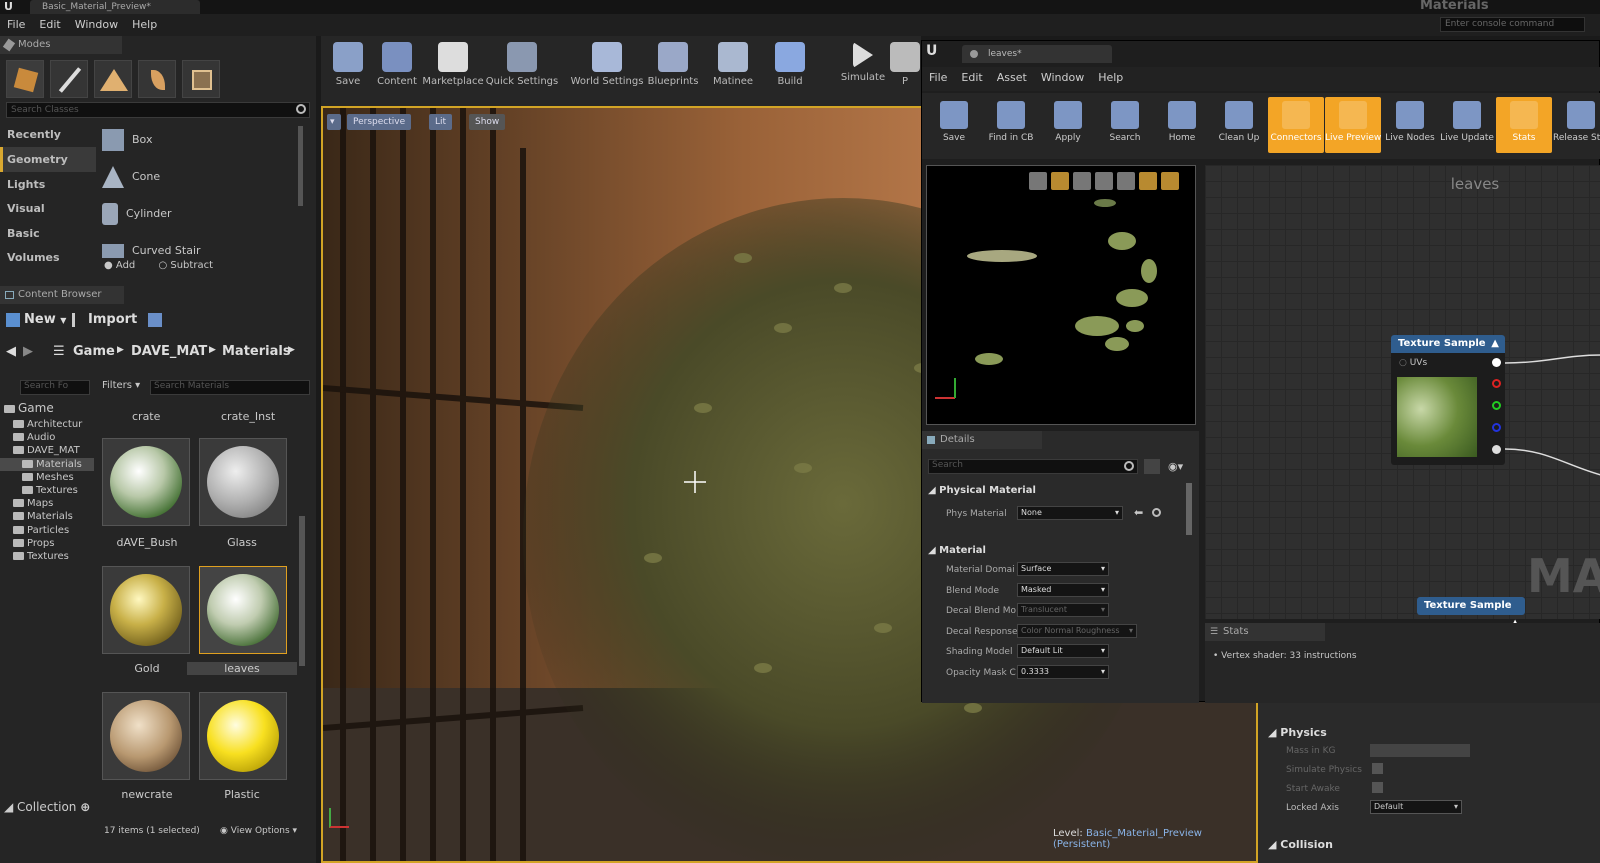  What do you see at coordinates (348, 64) in the screenshot?
I see `toolbar-save-button: Save` at bounding box center [348, 64].